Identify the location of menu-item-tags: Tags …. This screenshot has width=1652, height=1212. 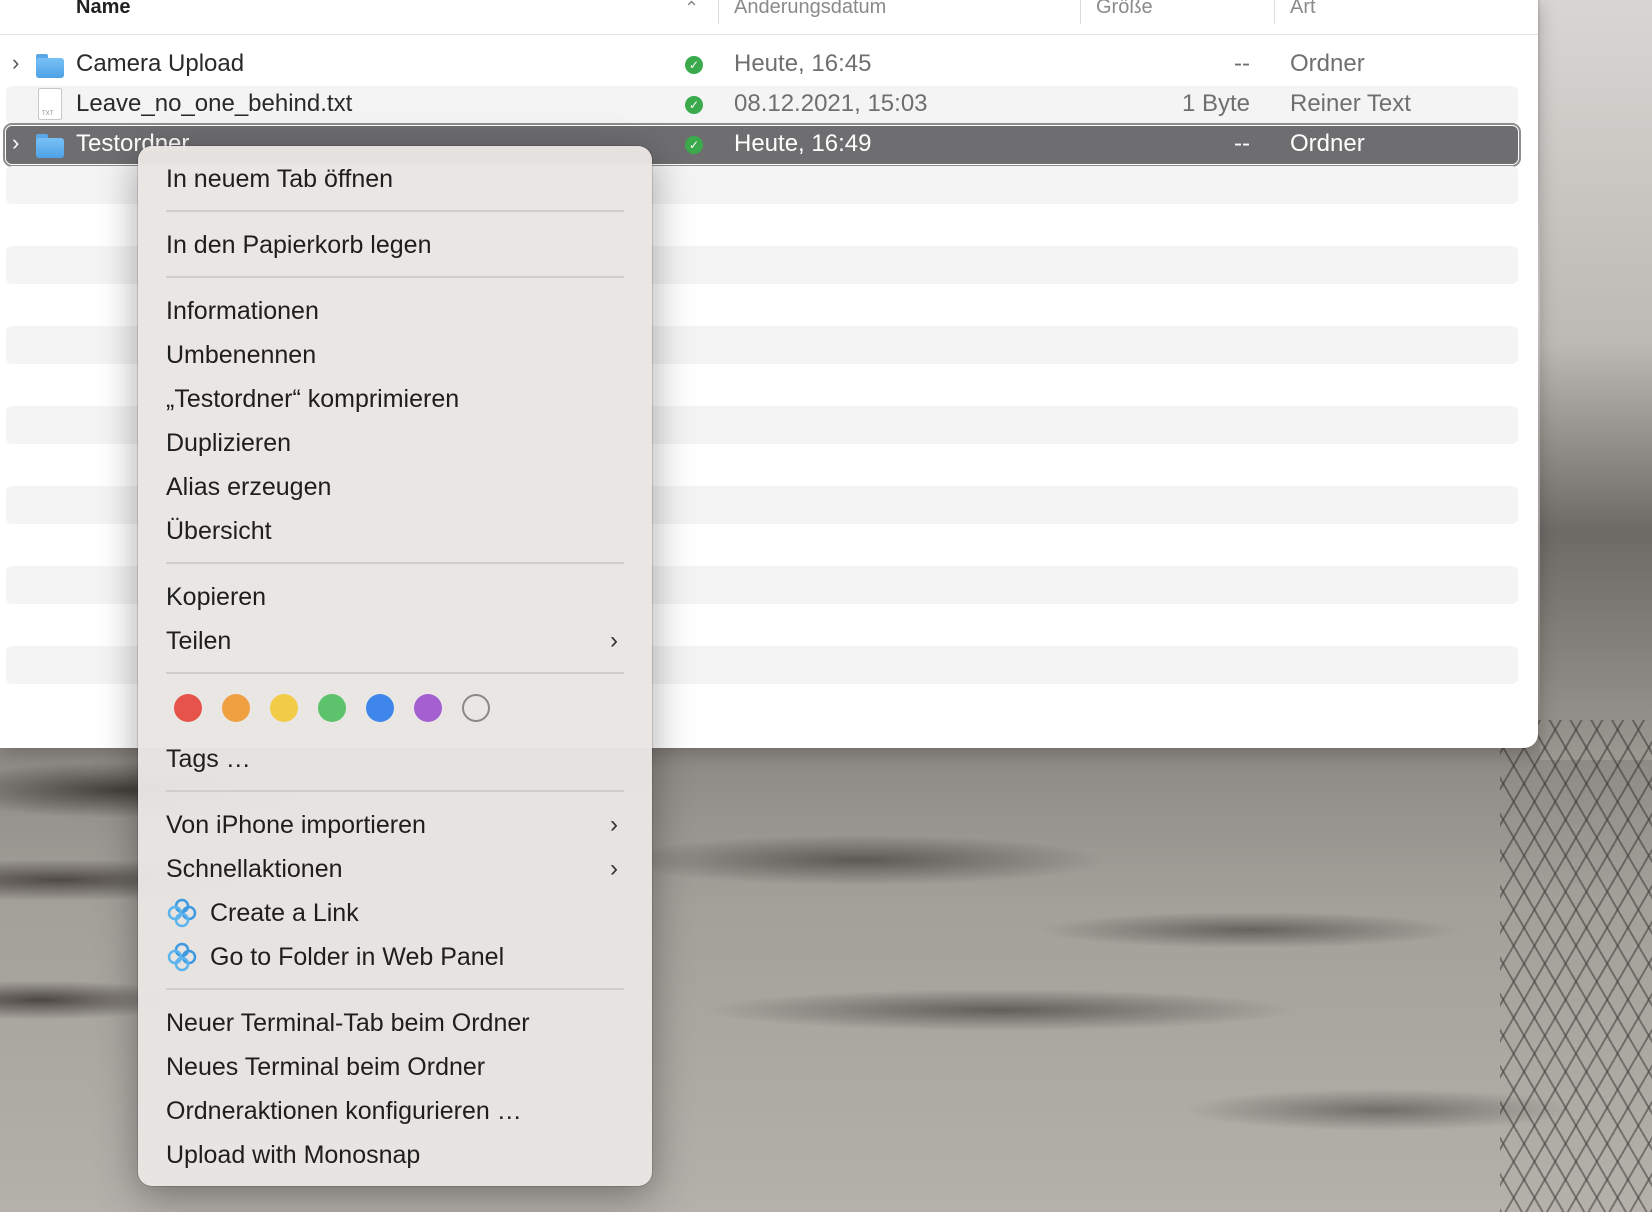
(208, 759).